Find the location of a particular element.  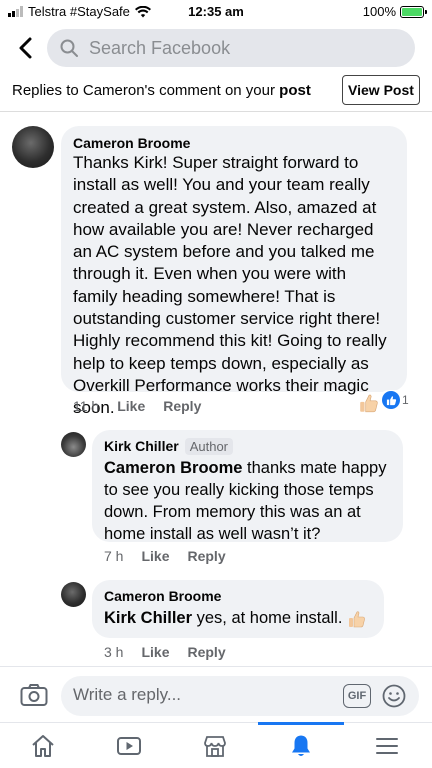

like-reaction-icon is located at coordinates (391, 400).